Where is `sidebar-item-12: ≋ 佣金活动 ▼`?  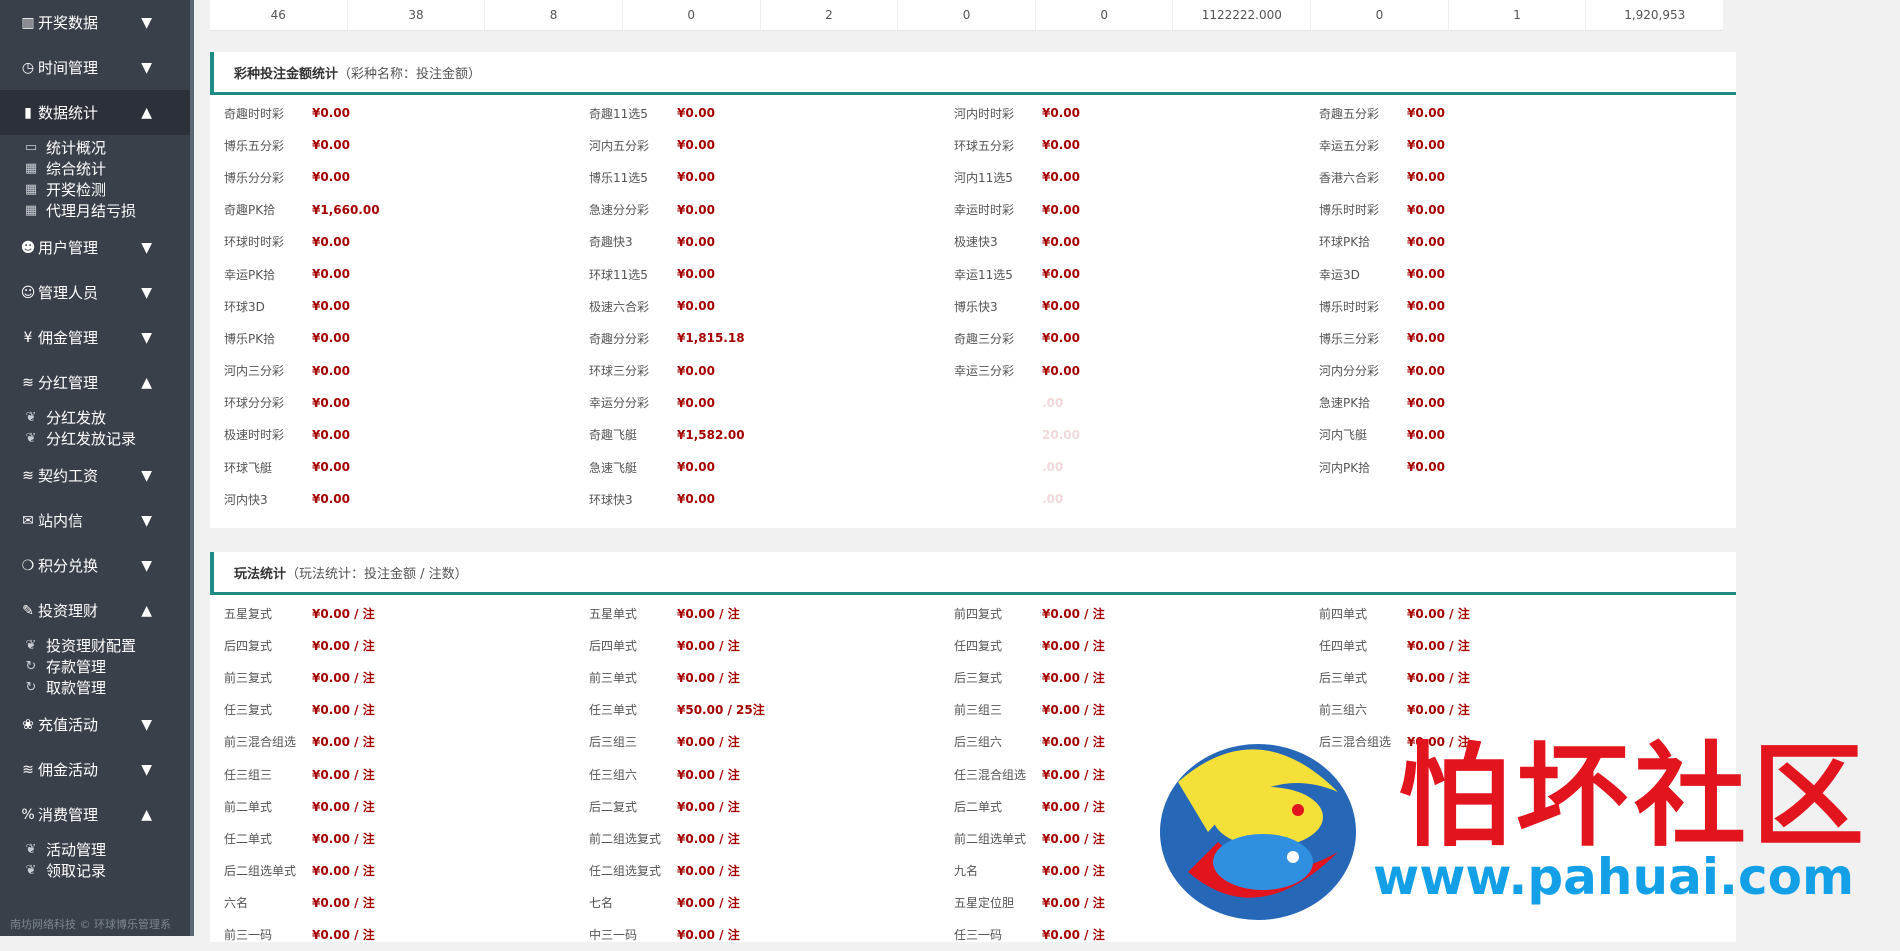
sidebar-item-12: ≋ 佣金活动 ▼ is located at coordinates (95, 769).